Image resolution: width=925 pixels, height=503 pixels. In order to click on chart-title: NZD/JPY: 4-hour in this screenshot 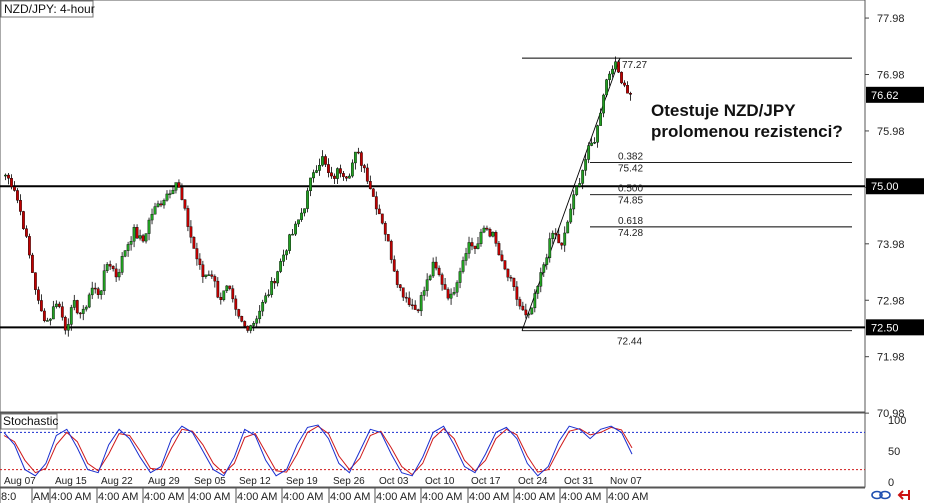, I will do `click(49, 9)`.